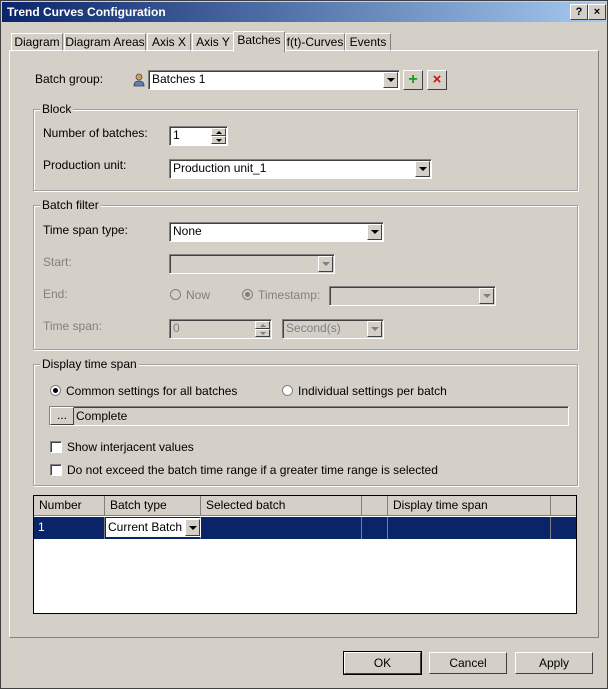 This screenshot has width=608, height=689. Describe the element at coordinates (57, 109) in the screenshot. I see `block-group-title: Block` at that location.